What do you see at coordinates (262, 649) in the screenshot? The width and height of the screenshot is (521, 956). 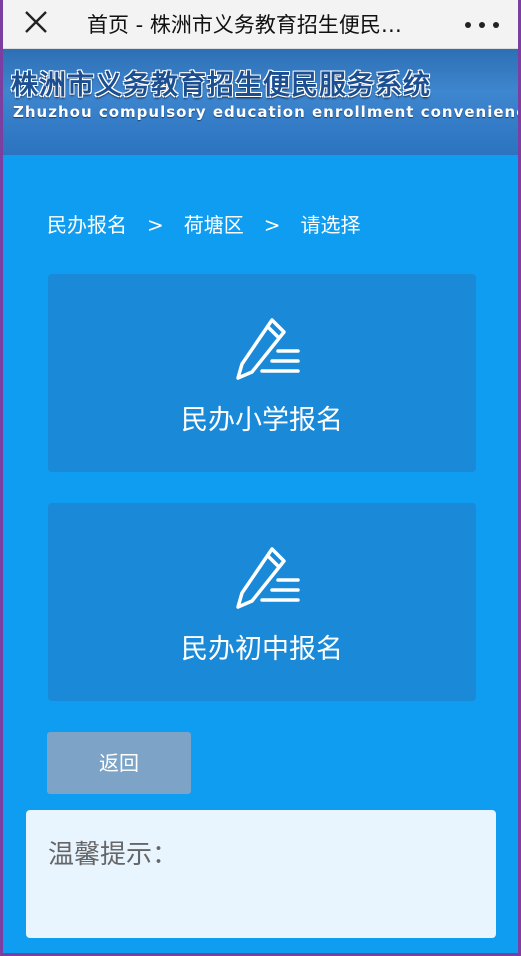 I see `card-label: 民办初中报名` at bounding box center [262, 649].